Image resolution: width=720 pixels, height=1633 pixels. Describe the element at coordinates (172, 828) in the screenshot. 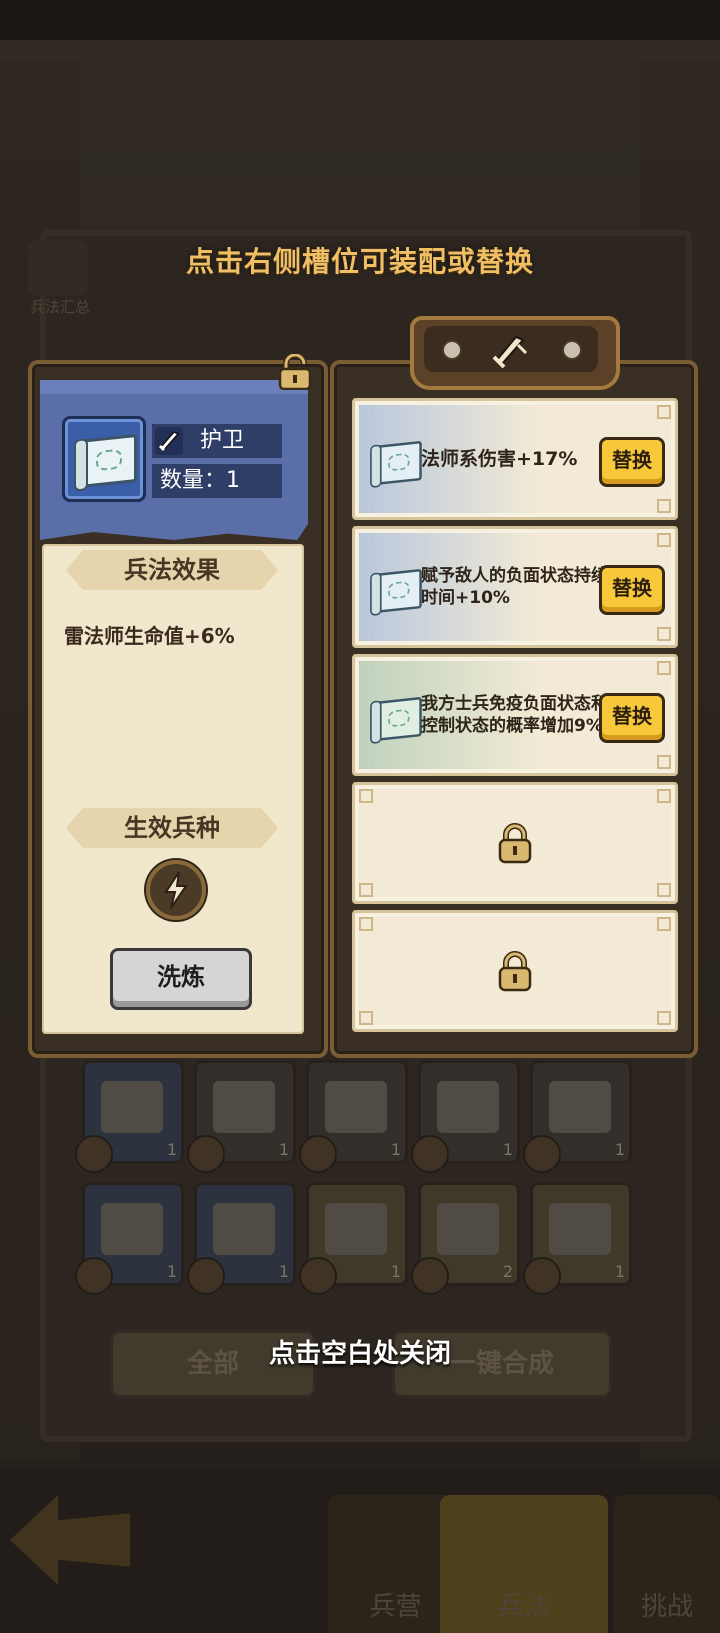

I see `unit-type-title: 生效兵种` at that location.